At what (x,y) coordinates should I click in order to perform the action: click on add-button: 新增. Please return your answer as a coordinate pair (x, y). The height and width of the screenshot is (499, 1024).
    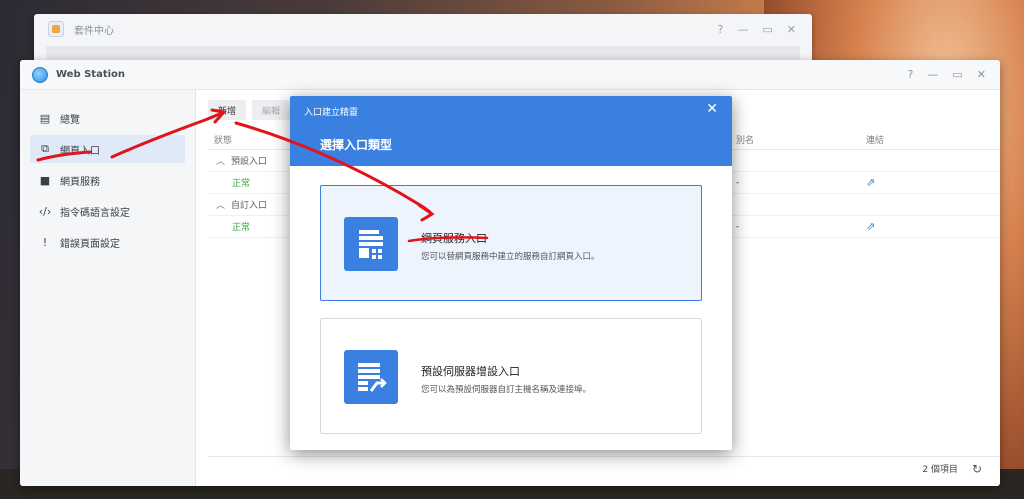
    Looking at the image, I should click on (227, 110).